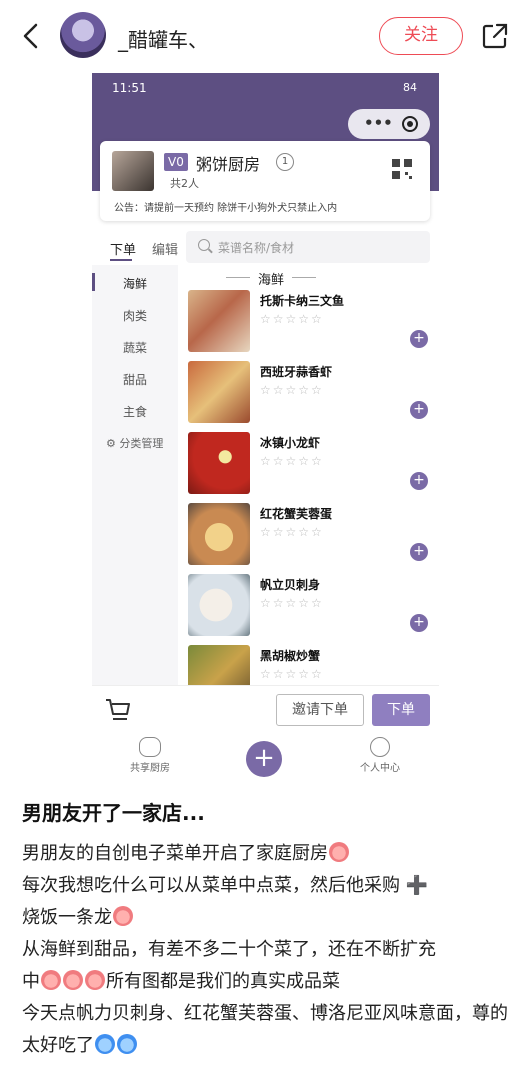 The width and height of the screenshot is (530, 1080). Describe the element at coordinates (290, 585) in the screenshot. I see `dish-name: 帆立贝刺身` at that location.